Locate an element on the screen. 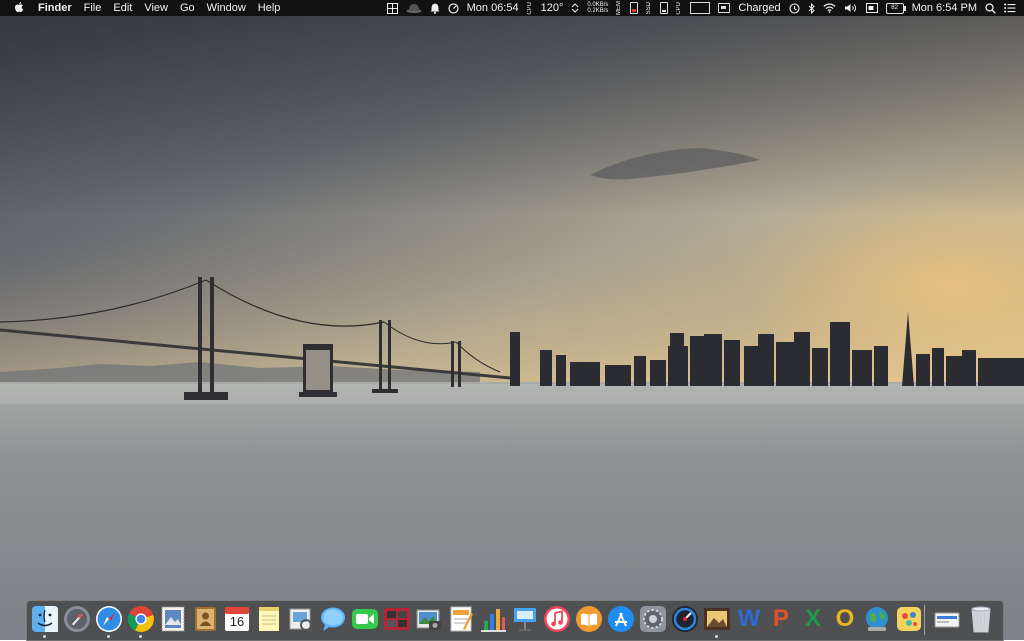  system-preferences-icon is located at coordinates (653, 619).